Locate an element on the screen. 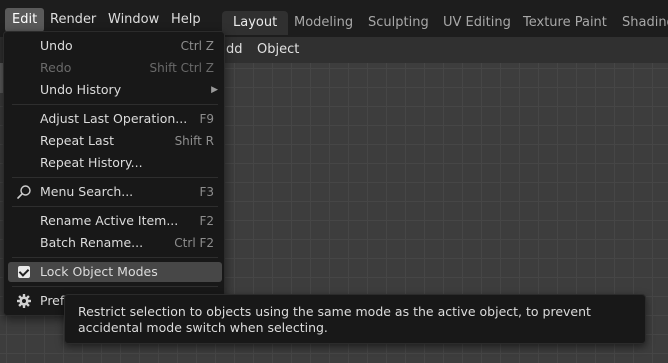 Image resolution: width=668 pixels, height=363 pixels. menu-undo-shortcut: Ctrl Z is located at coordinates (197, 46).